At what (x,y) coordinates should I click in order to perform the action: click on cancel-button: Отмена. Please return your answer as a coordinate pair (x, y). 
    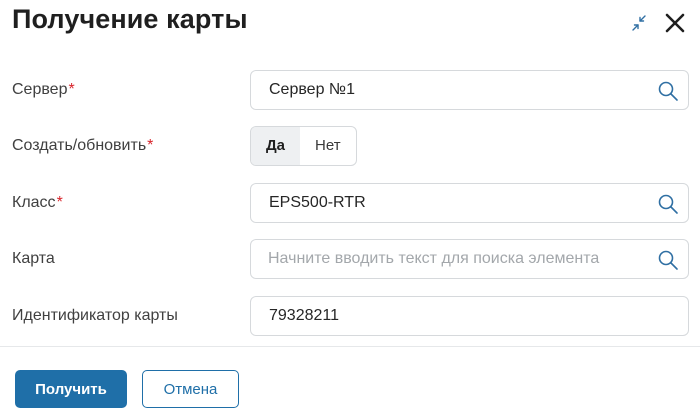
    Looking at the image, I should click on (190, 389).